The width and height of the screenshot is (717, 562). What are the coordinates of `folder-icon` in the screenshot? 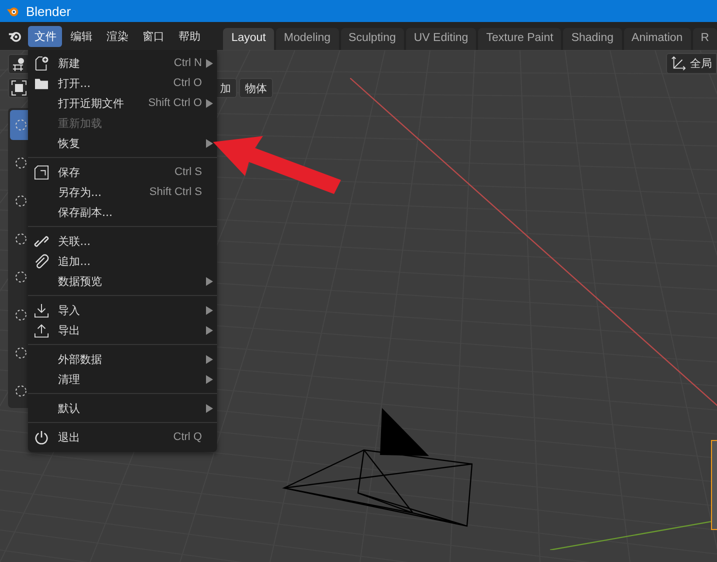 It's located at (41, 83).